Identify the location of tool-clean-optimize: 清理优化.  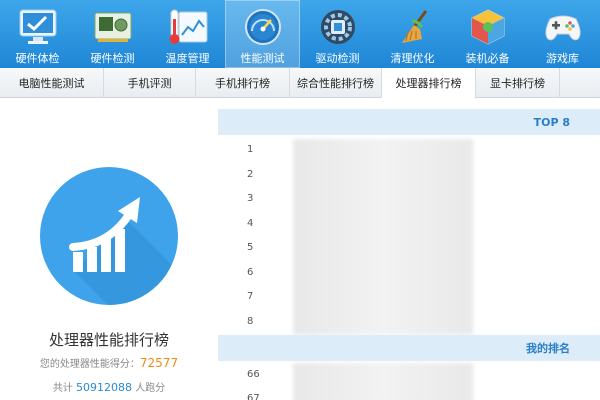
(412, 34).